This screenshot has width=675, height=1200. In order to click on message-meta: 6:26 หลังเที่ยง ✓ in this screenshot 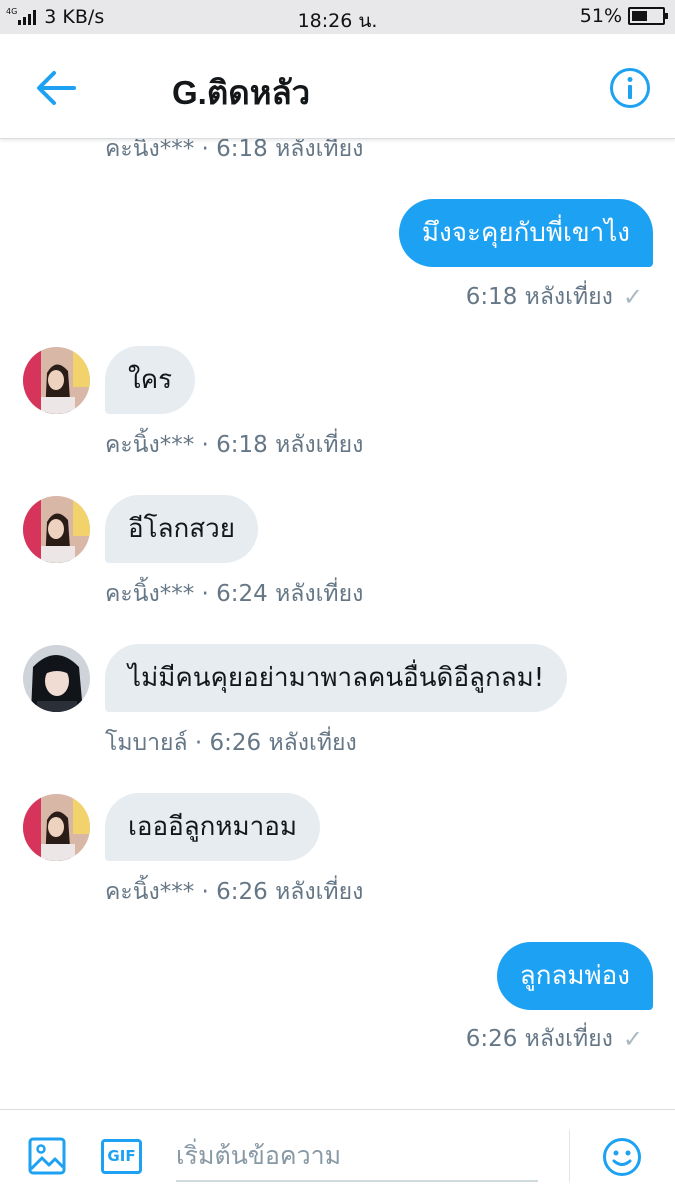, I will do `click(554, 1039)`.